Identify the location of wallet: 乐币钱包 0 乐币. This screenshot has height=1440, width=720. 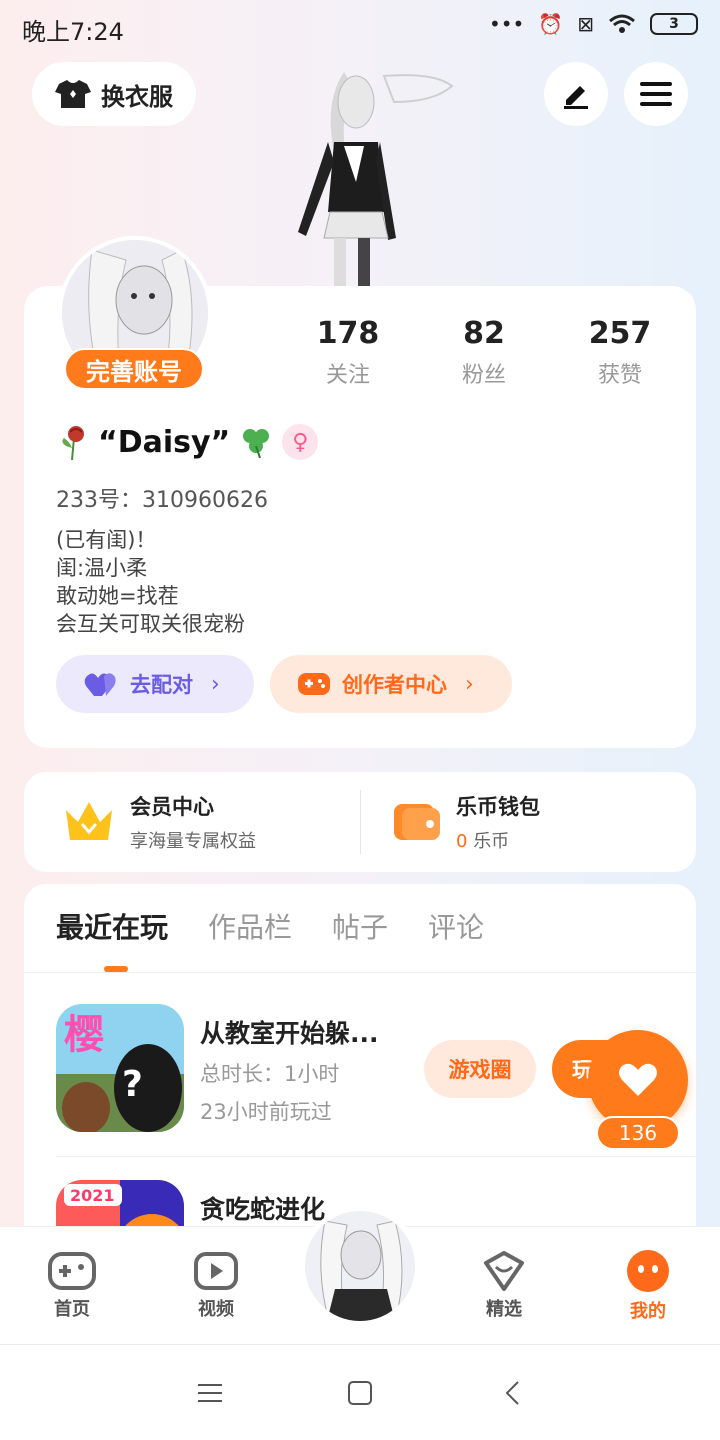
(466, 822).